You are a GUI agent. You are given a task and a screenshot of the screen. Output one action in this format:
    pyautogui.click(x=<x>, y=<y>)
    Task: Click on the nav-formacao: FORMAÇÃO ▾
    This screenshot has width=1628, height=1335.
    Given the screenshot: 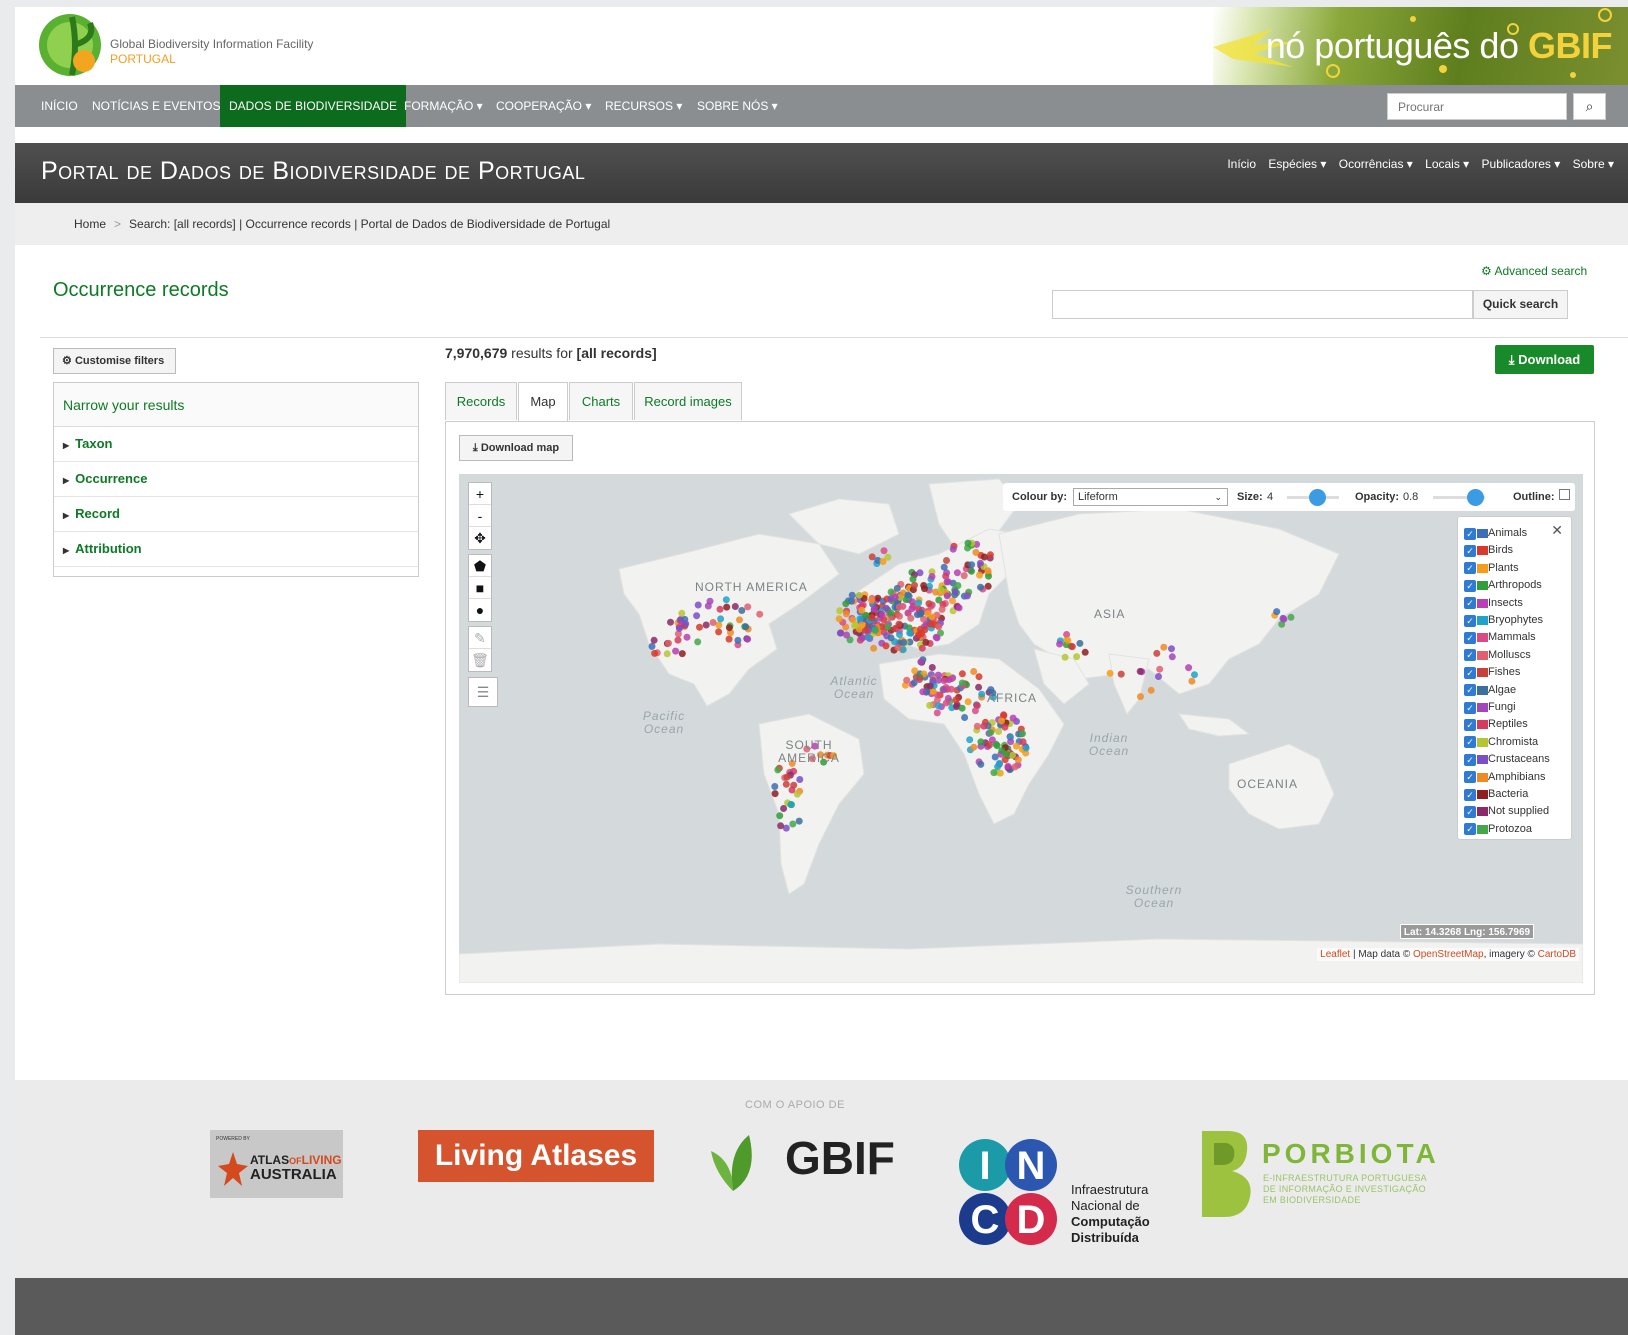 What is the action you would take?
    pyautogui.click(x=443, y=106)
    